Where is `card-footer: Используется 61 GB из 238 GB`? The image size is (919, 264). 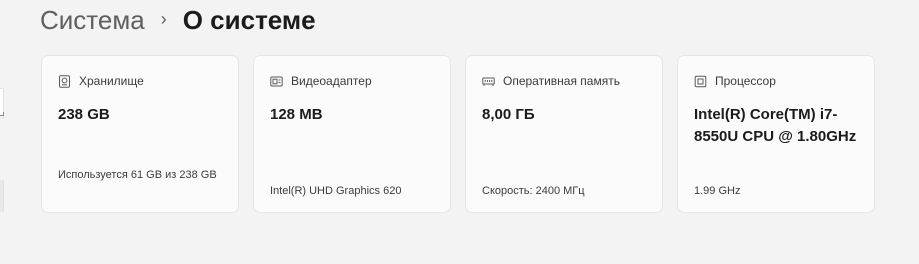 card-footer: Используется 61 GB из 238 GB is located at coordinates (137, 175).